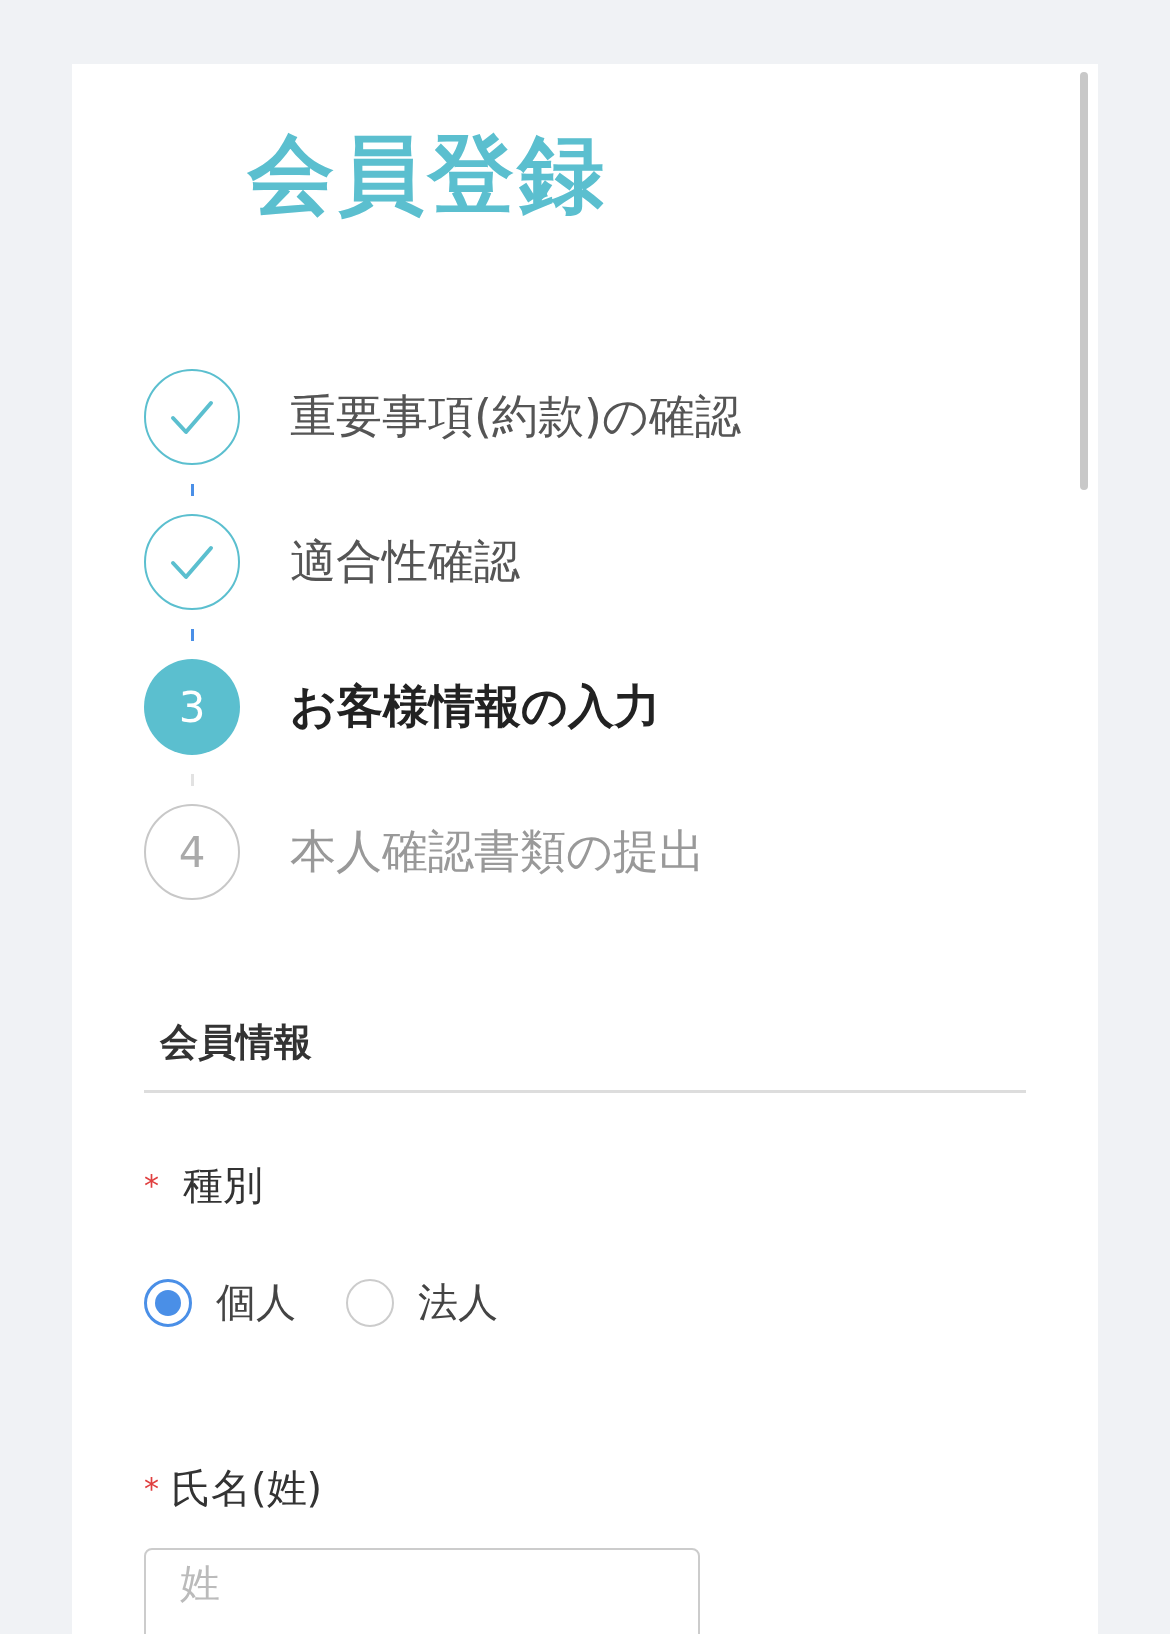  Describe the element at coordinates (223, 1185) in the screenshot. I see `field-label: 種別` at that location.